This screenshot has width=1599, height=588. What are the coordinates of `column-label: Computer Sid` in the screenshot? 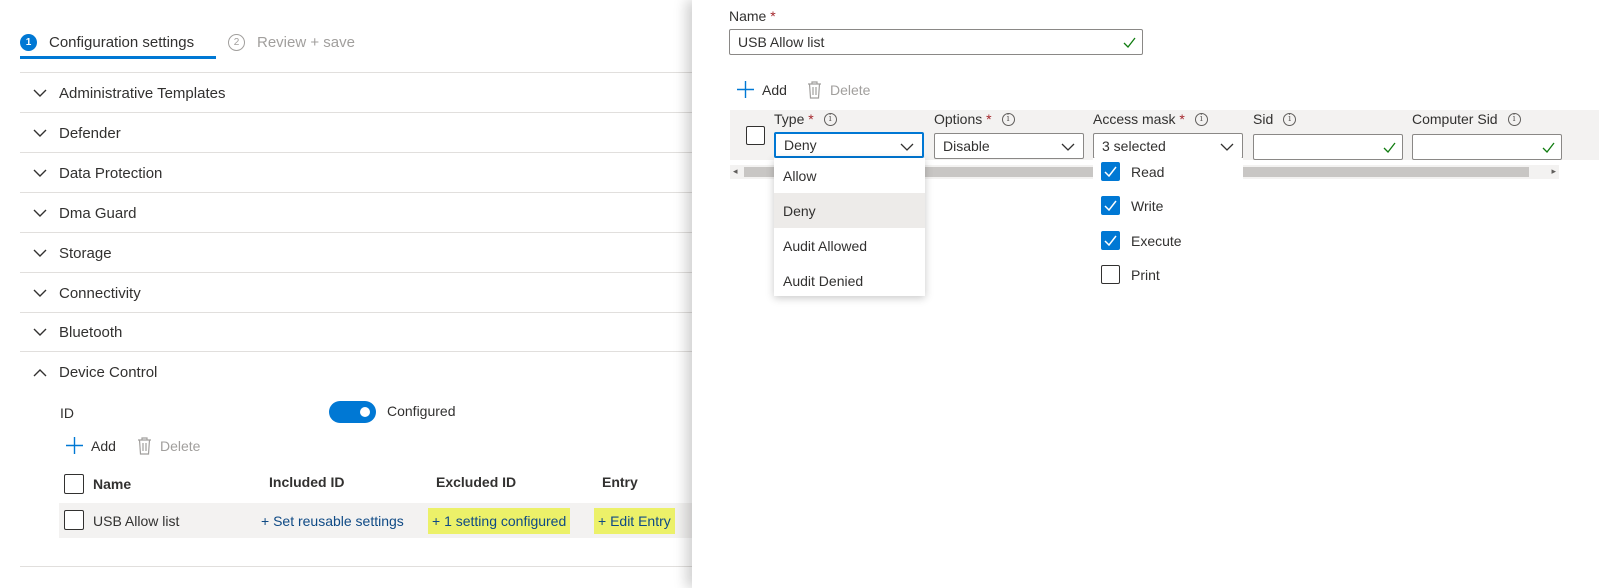 It's located at (1455, 119).